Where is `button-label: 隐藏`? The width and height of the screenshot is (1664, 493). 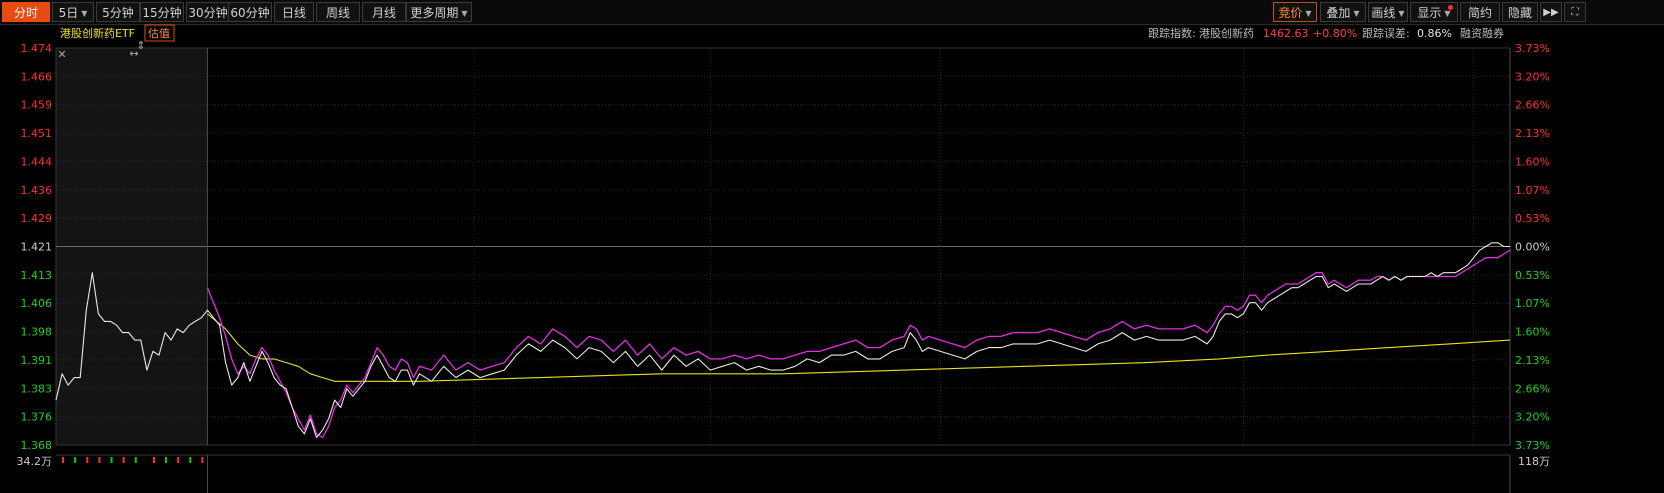
button-label: 隐藏 is located at coordinates (1519, 13).